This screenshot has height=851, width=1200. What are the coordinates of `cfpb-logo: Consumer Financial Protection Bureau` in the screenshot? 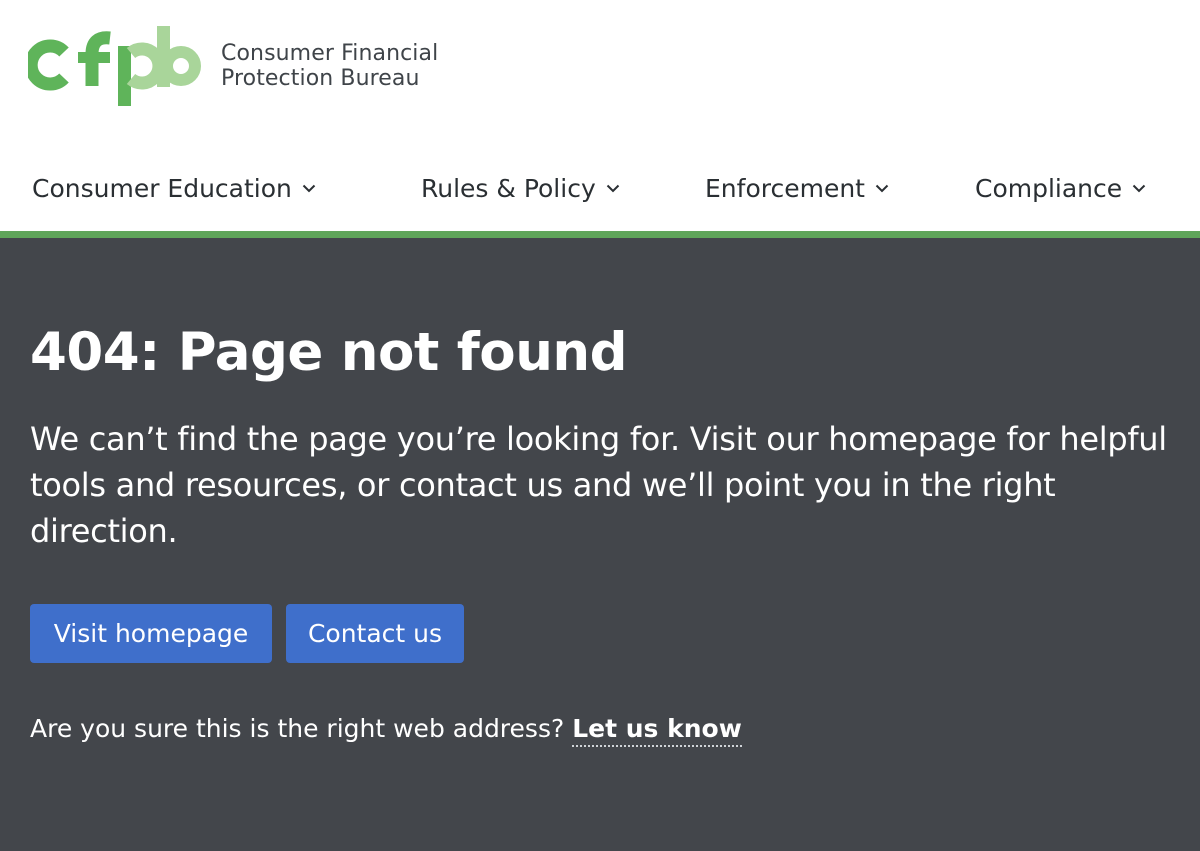 It's located at (238, 67).